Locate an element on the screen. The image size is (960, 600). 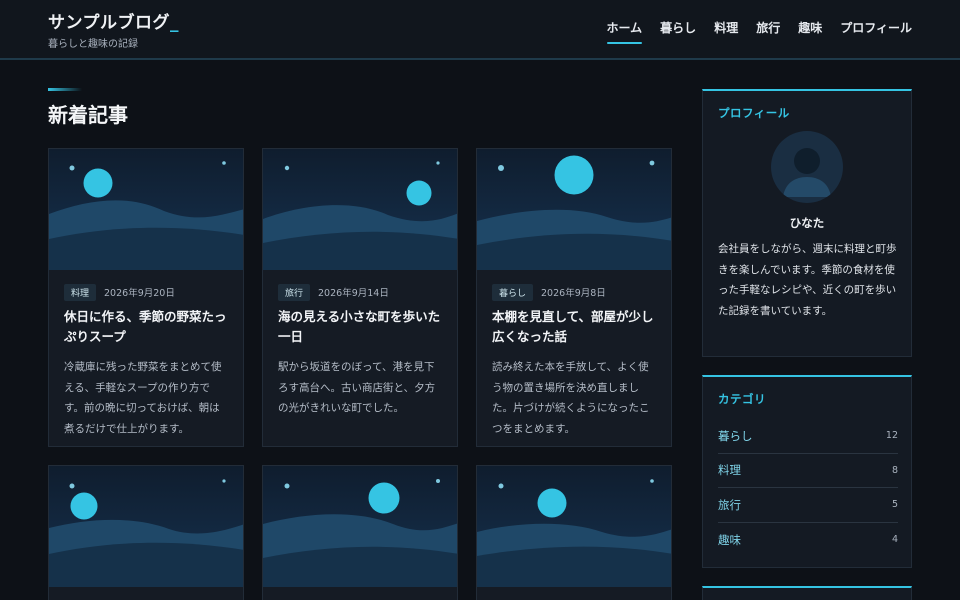
nav-item-hobby: 趣味 is located at coordinates (810, 31).